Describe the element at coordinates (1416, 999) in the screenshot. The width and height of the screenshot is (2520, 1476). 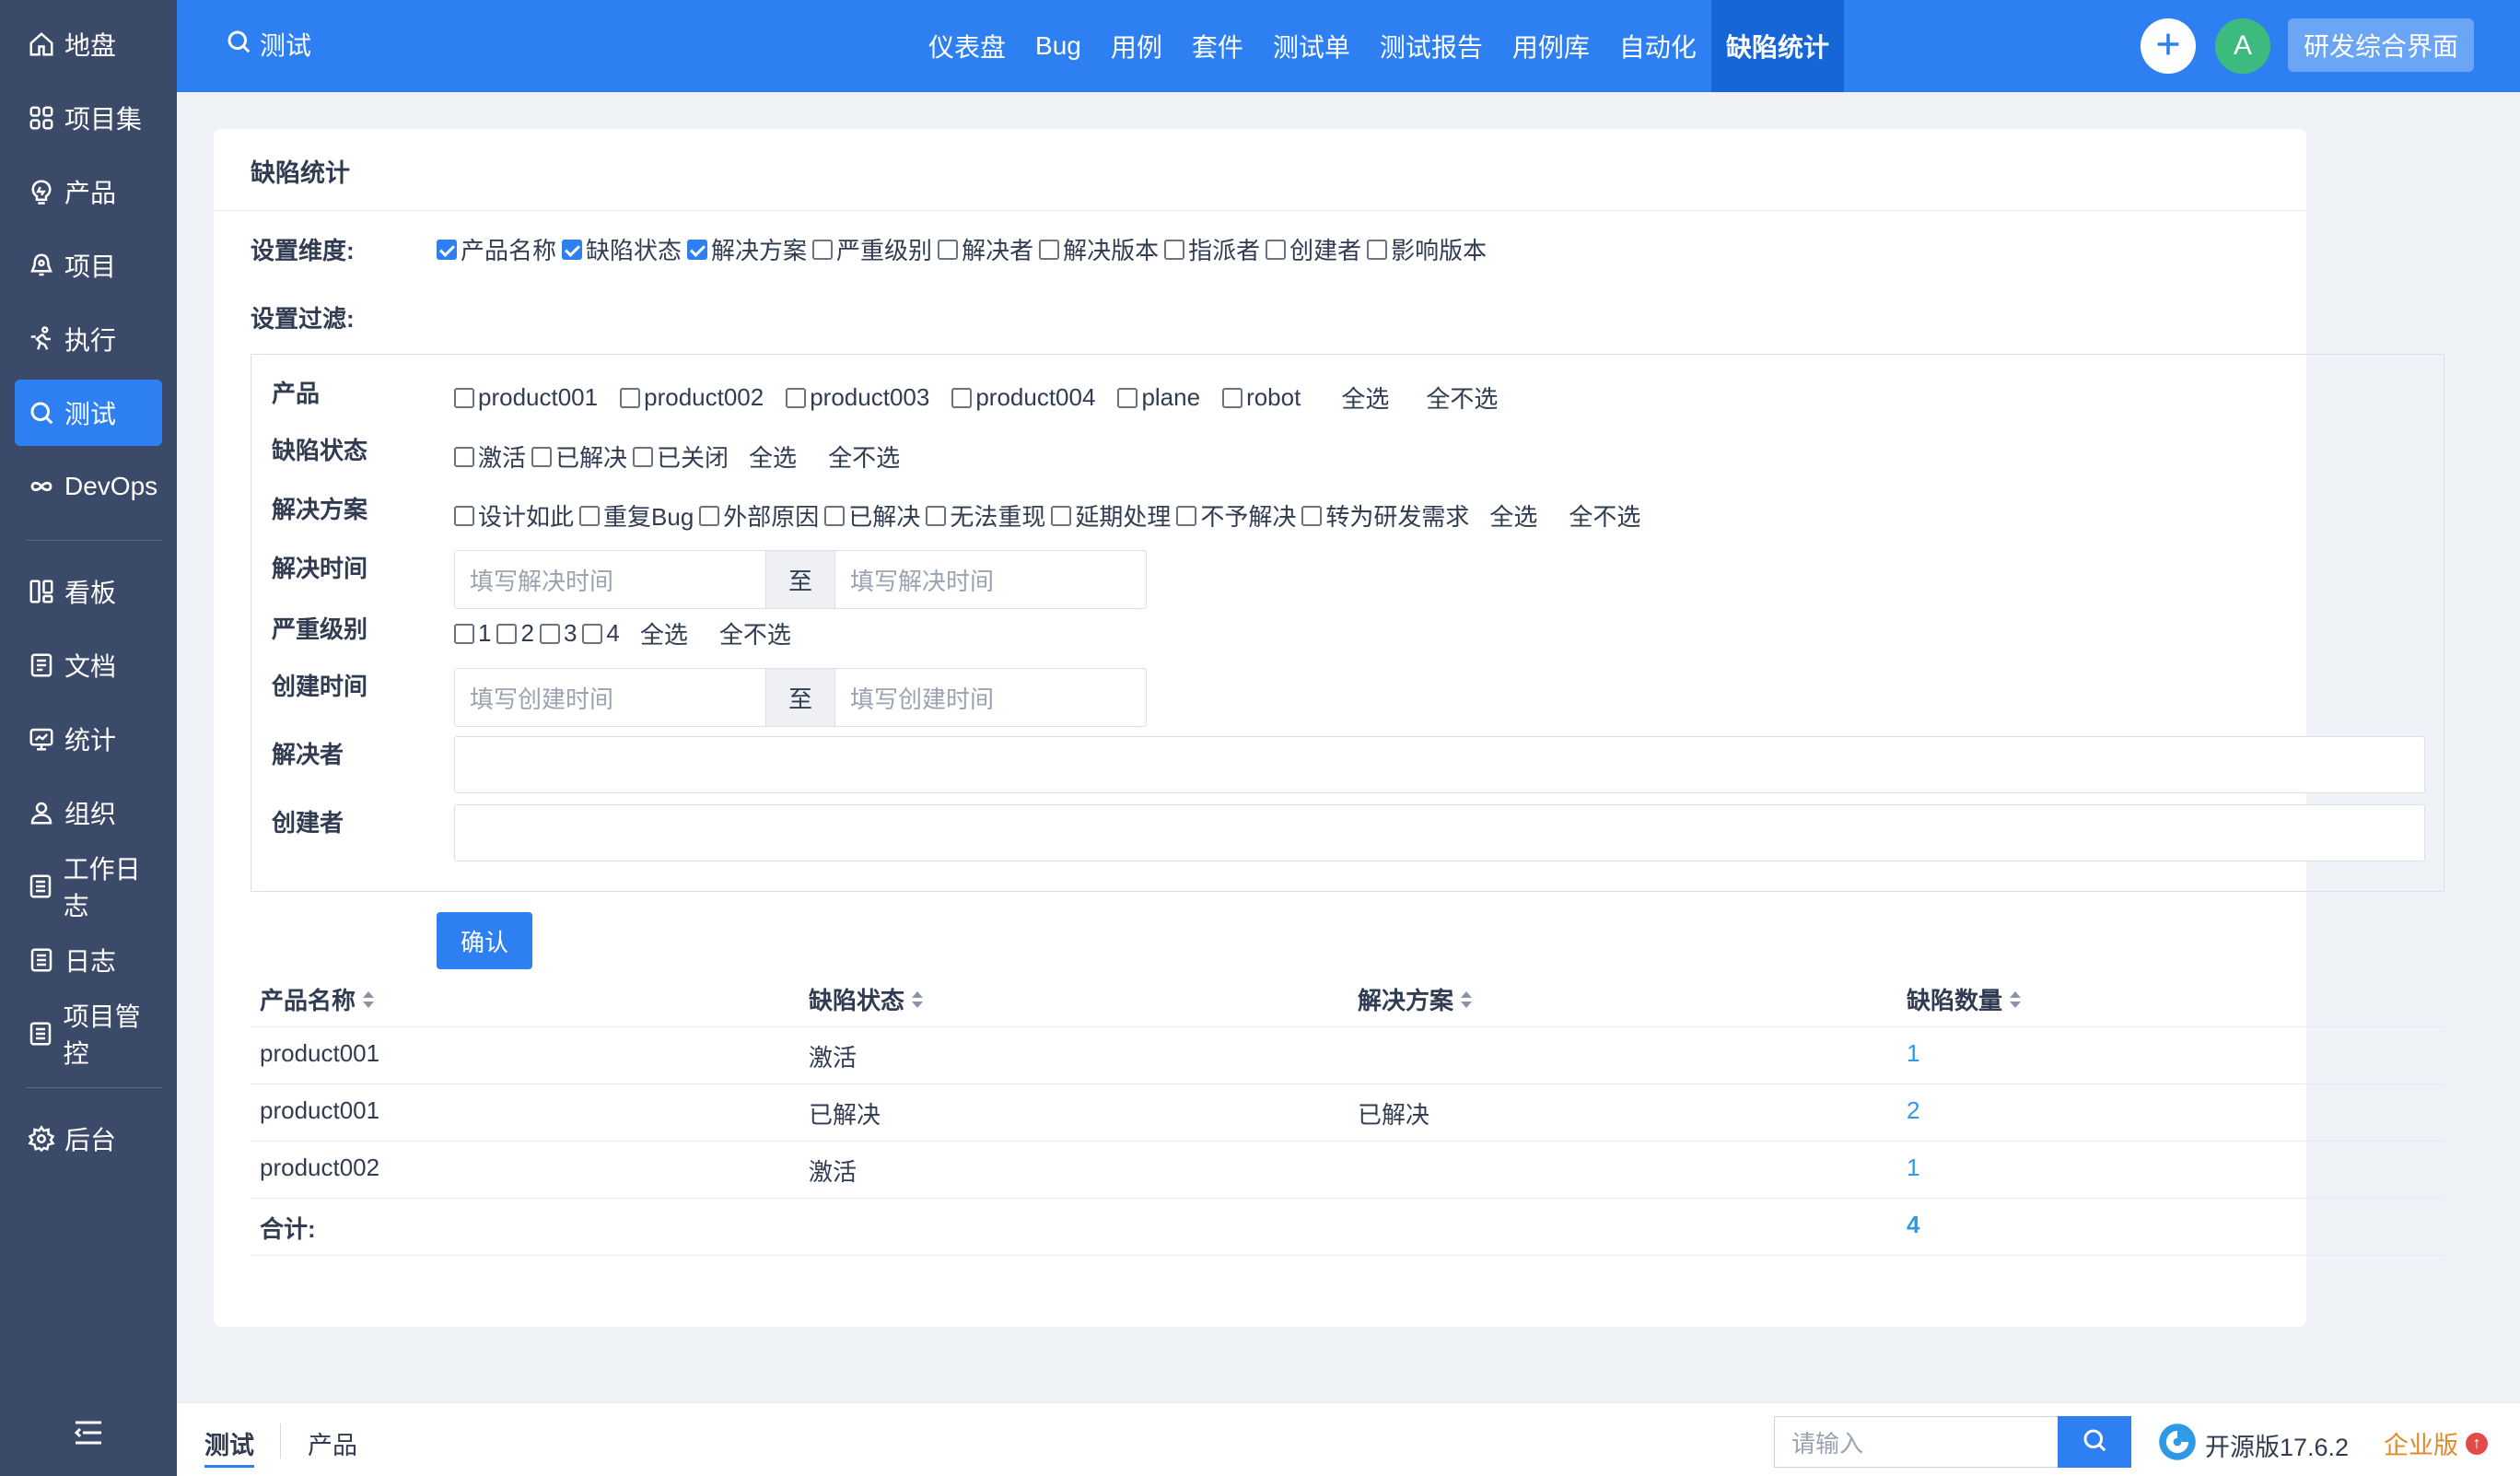
I see `column-header-resolution: 解决方案` at that location.